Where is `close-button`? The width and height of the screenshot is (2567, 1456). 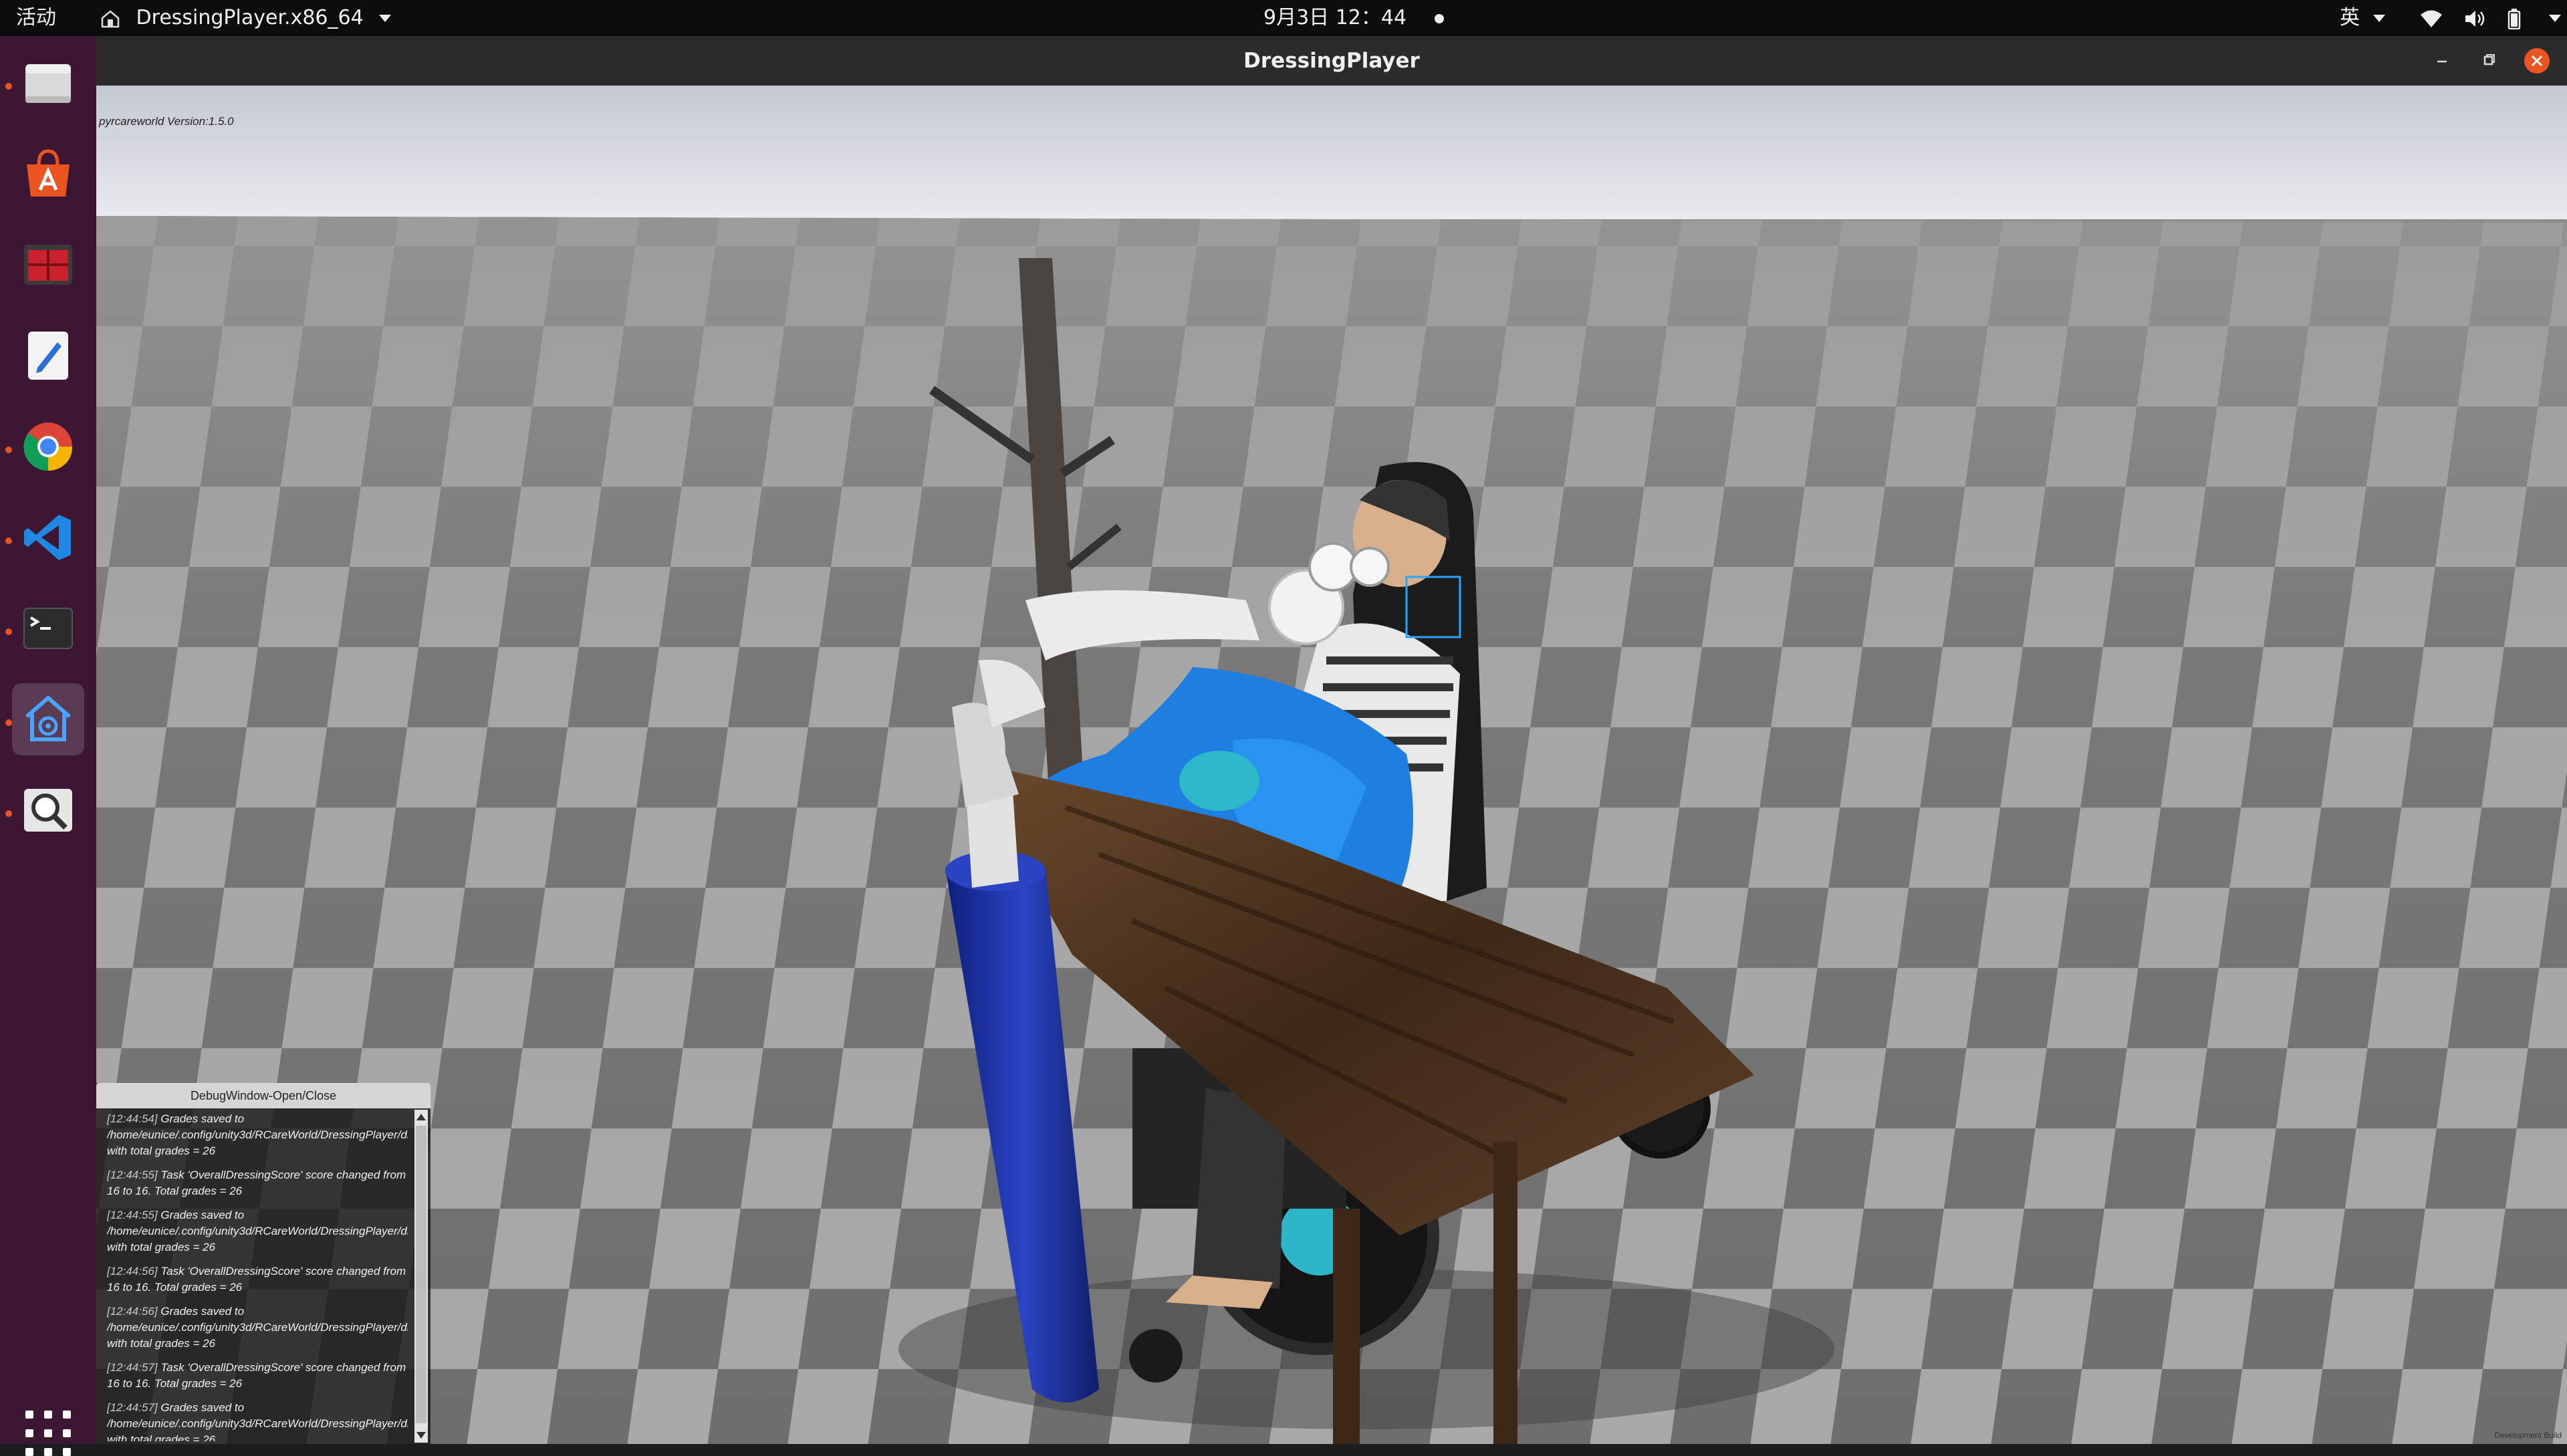
close-button is located at coordinates (2537, 61).